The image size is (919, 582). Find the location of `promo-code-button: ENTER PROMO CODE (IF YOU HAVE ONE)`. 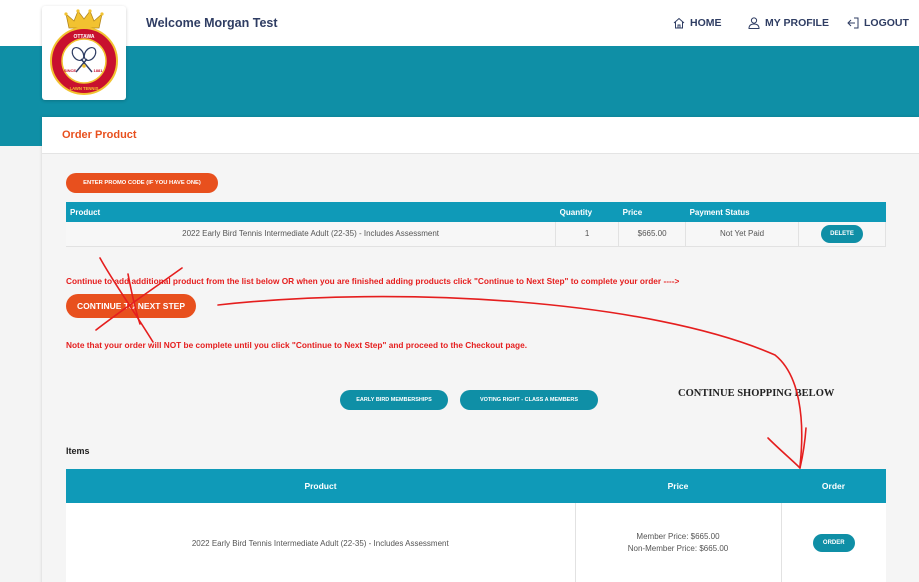

promo-code-button: ENTER PROMO CODE (IF YOU HAVE ONE) is located at coordinates (142, 183).